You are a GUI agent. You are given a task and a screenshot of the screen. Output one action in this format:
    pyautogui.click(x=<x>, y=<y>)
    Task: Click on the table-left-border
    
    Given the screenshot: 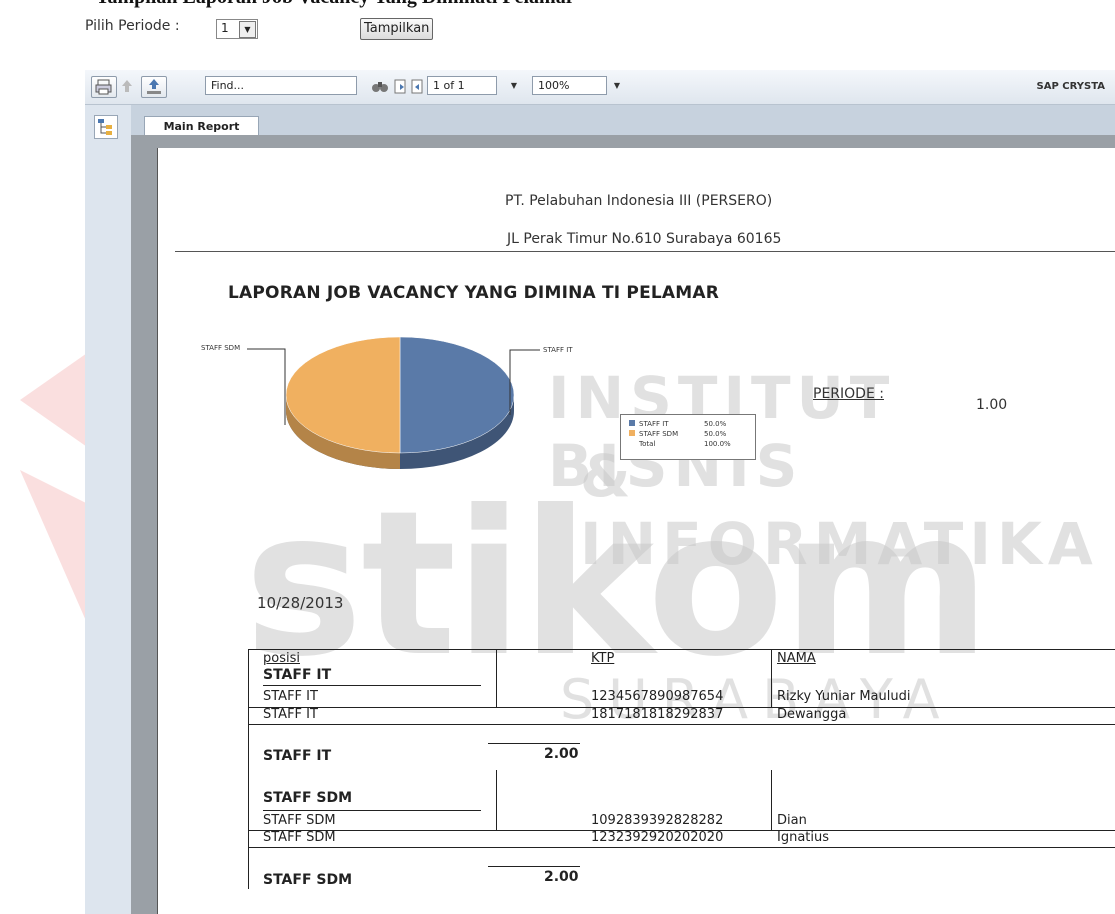 What is the action you would take?
    pyautogui.click(x=248, y=769)
    